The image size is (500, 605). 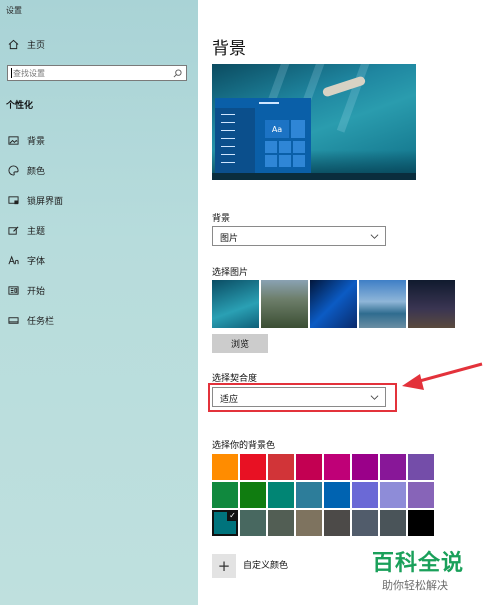 What do you see at coordinates (36, 292) in the screenshot?
I see `sidebar-item-label: 开始` at bounding box center [36, 292].